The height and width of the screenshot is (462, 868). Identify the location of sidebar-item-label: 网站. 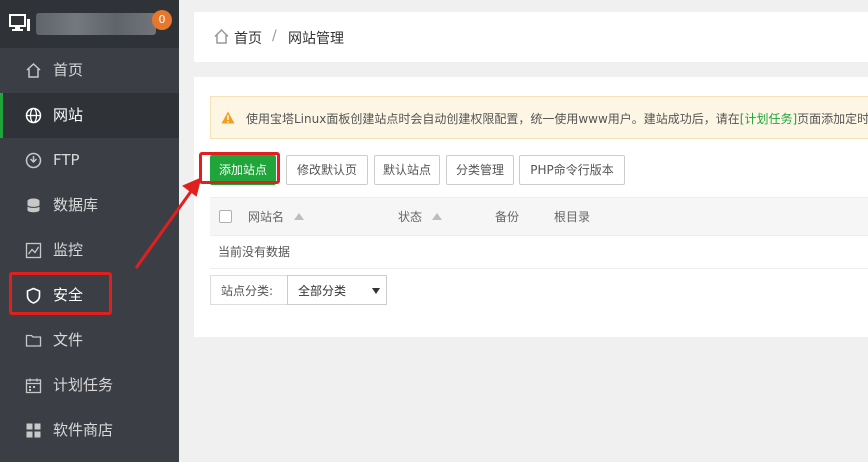
(68, 115).